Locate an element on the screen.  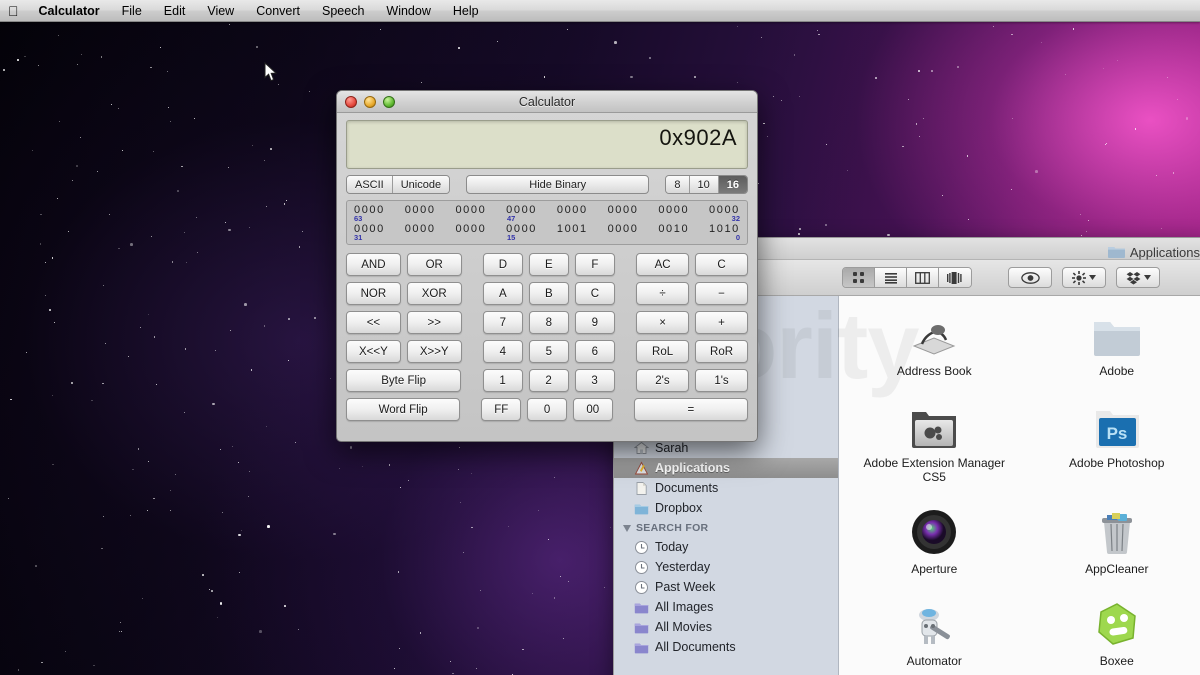
dropbox-share-icon is located at coordinates (1133, 277).